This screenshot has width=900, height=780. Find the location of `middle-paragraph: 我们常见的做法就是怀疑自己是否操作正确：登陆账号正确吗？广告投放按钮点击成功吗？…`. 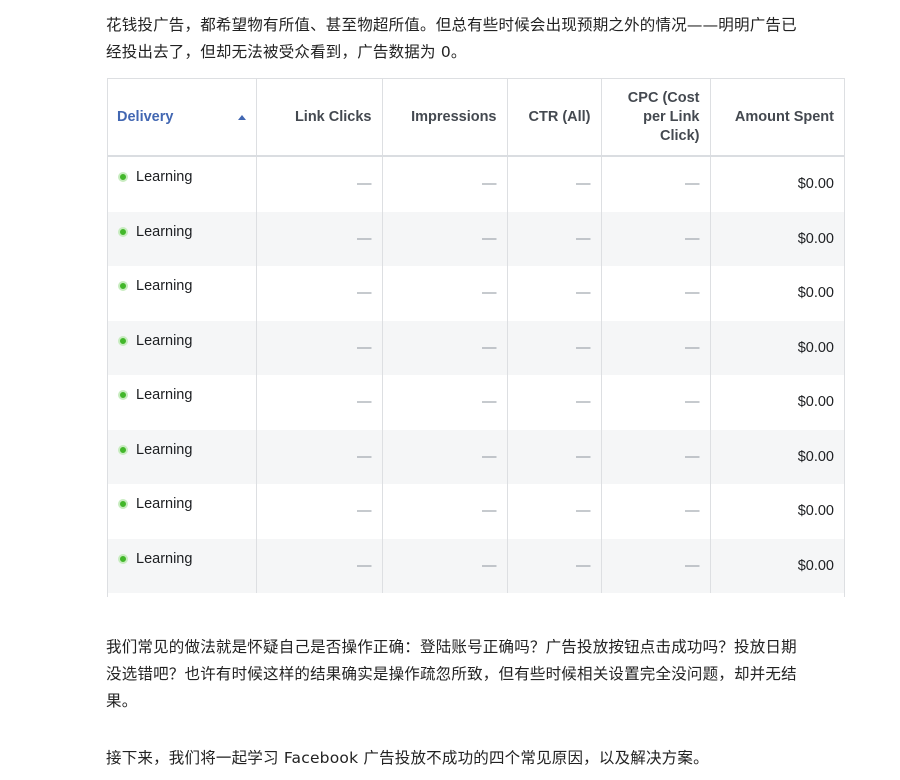

middle-paragraph: 我们常见的做法就是怀疑自己是否操作正确：登陆账号正确吗？广告投放按钮点击成功吗？… is located at coordinates (451, 674).